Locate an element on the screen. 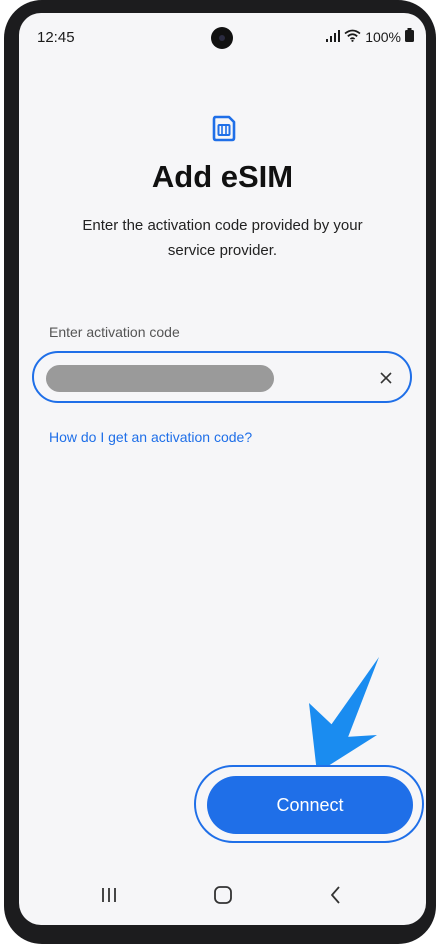  clear-button is located at coordinates (386, 378).